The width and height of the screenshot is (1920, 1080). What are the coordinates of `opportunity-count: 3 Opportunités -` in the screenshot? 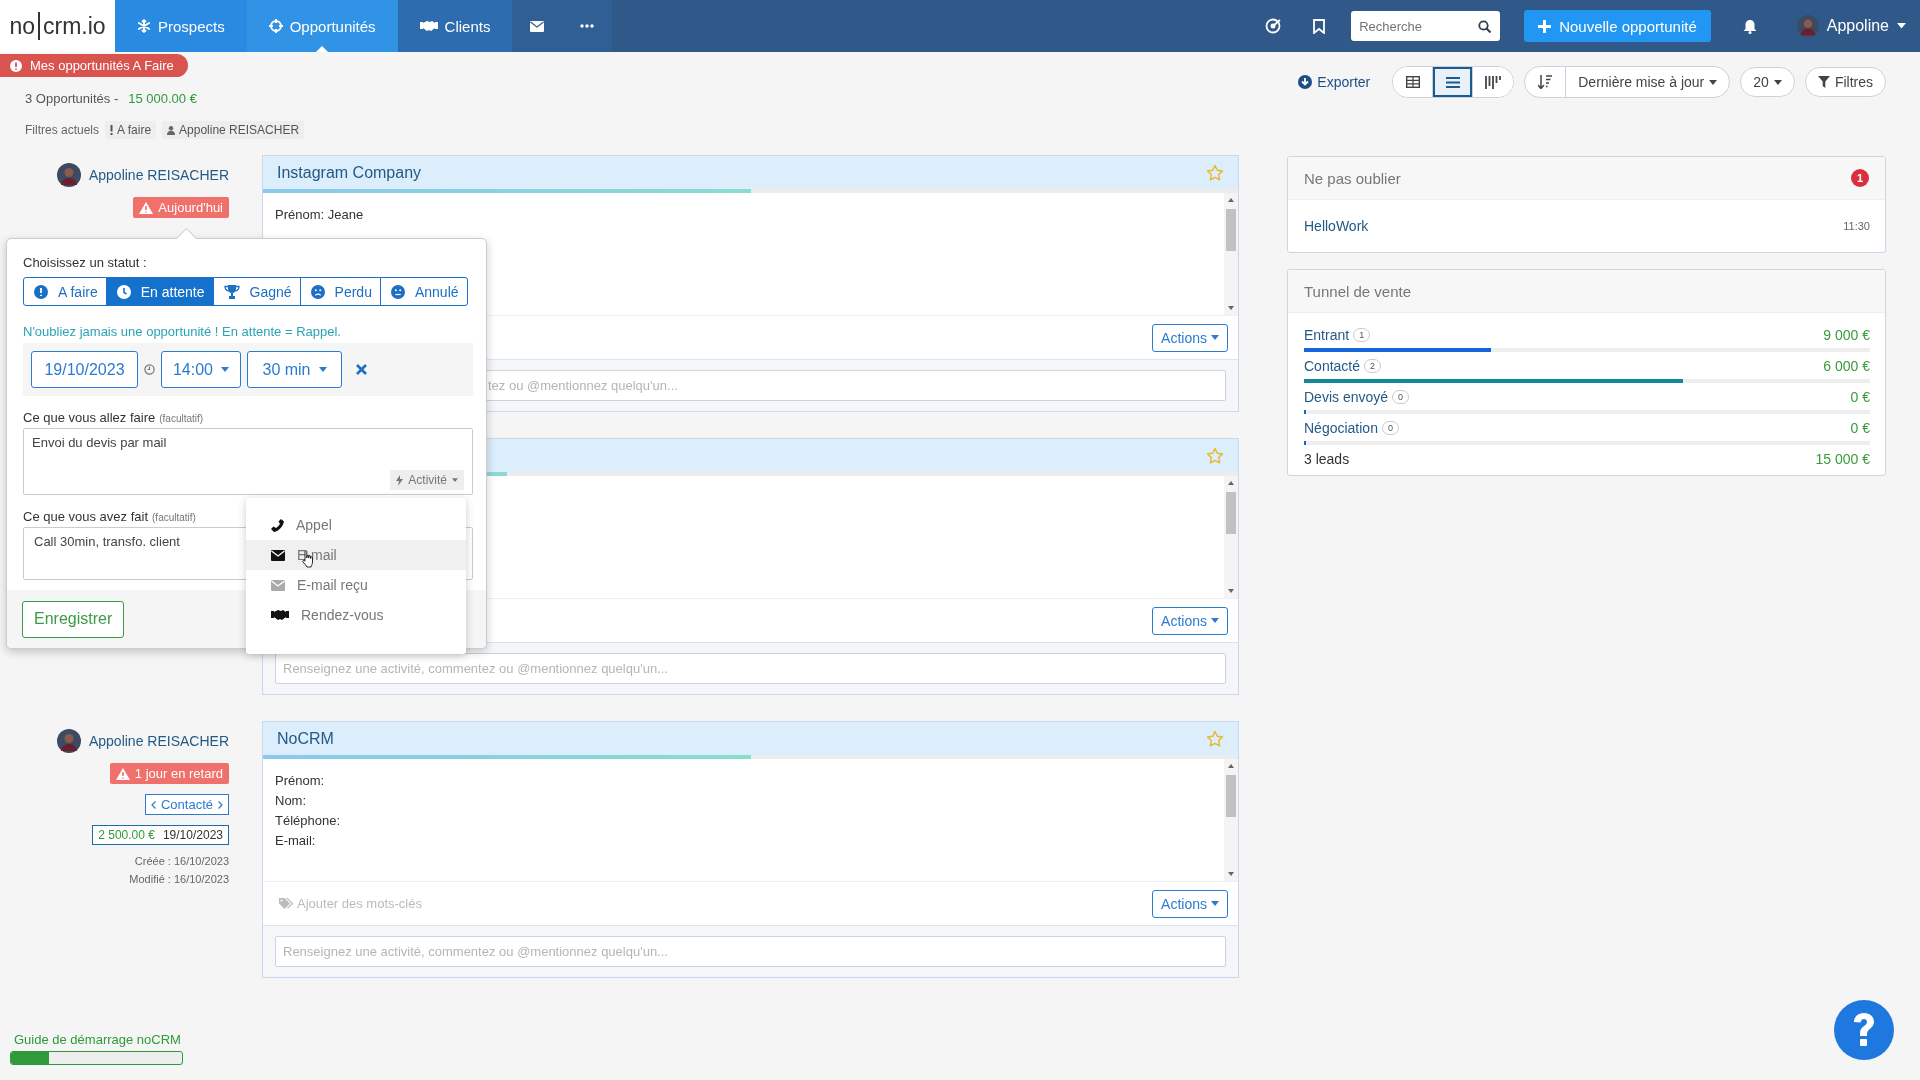 It's located at (72, 98).